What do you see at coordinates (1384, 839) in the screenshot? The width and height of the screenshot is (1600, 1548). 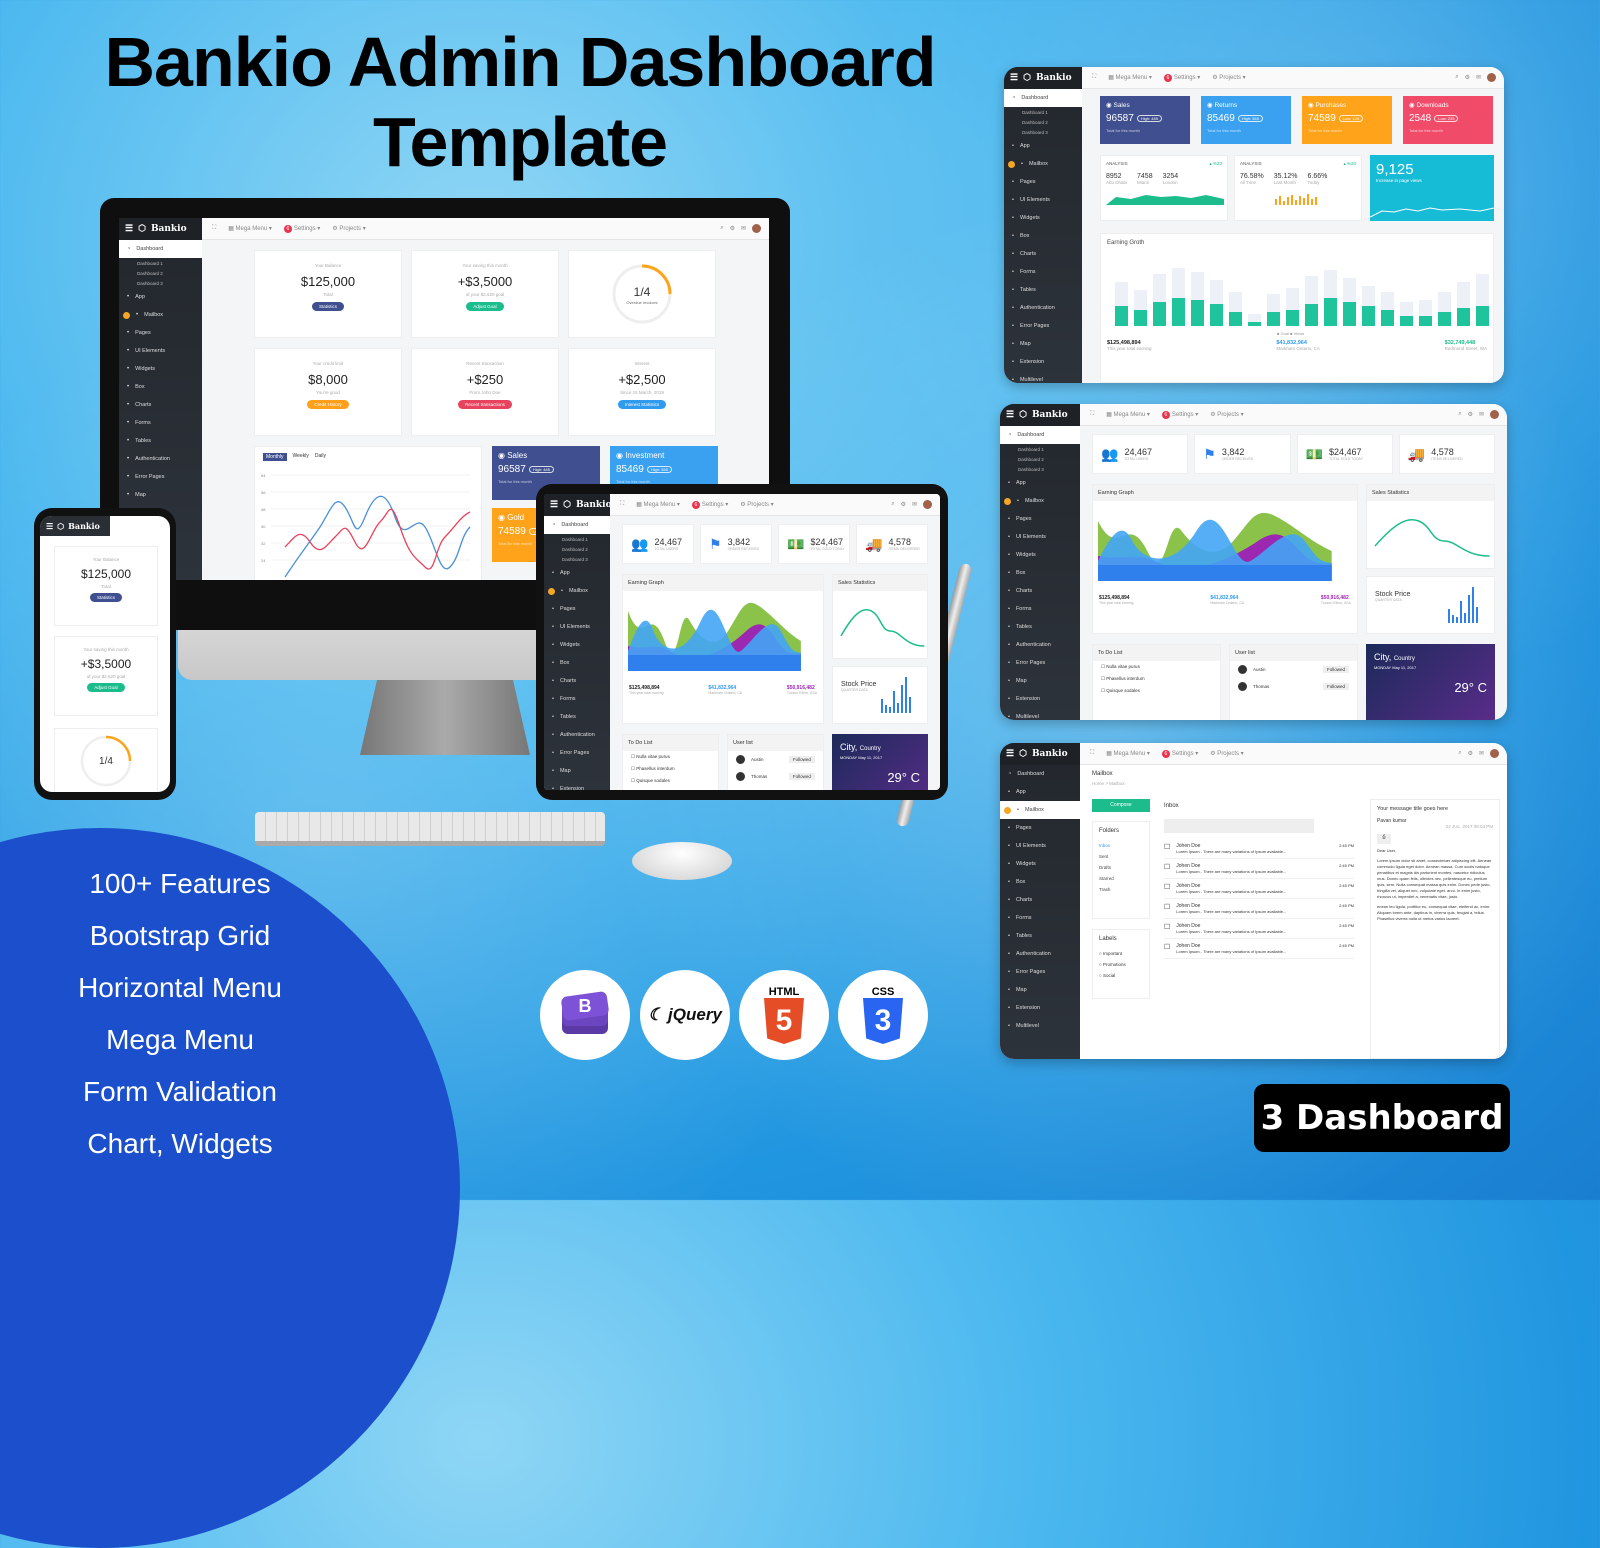 I see `print-button: ⎙` at bounding box center [1384, 839].